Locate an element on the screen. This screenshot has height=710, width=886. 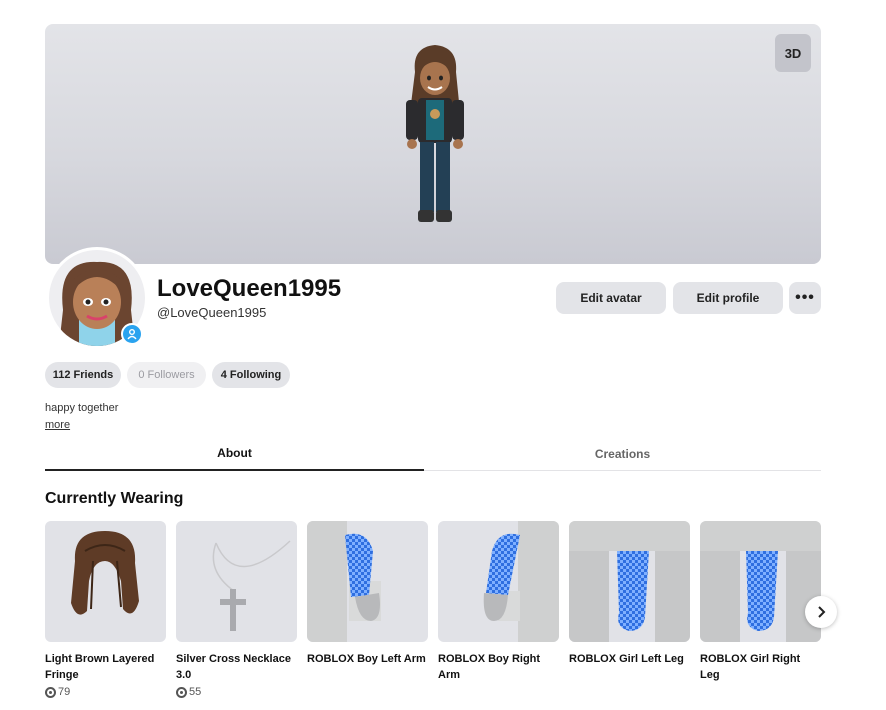
3d-toggle-button: 3D is located at coordinates (793, 53).